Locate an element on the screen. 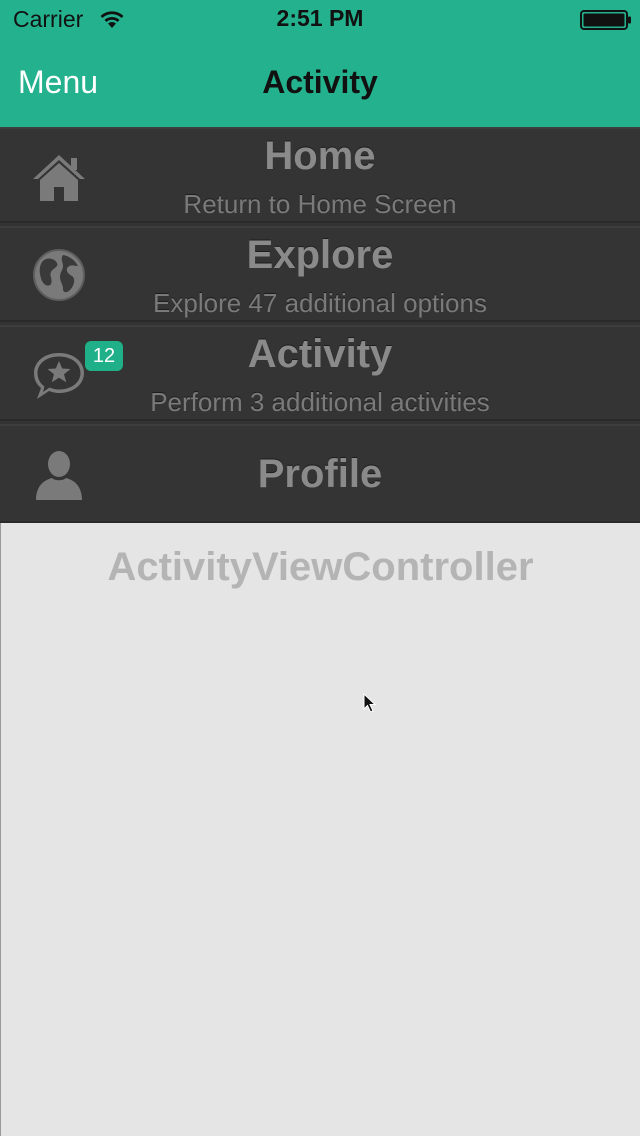 This screenshot has width=640, height=1136. content-placeholder-label: ActivityViewController is located at coordinates (320, 567).